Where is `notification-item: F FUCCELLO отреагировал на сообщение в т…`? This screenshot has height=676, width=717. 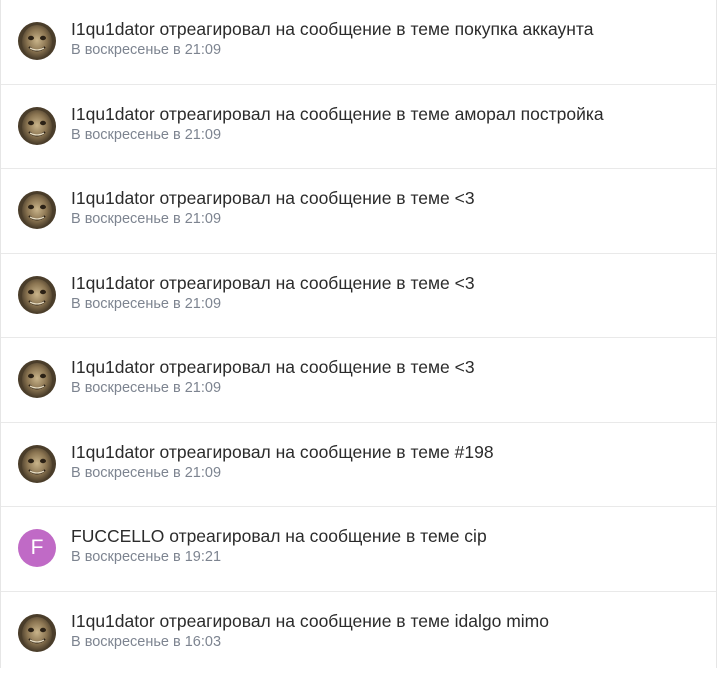
notification-item: F FUCCELLO отреагировал на сообщение в т… is located at coordinates (358, 549).